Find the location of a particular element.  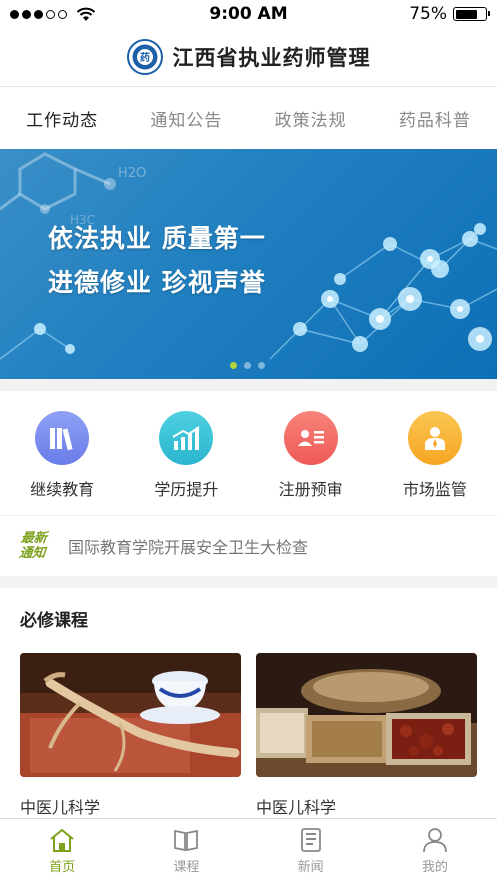

book-icon is located at coordinates (186, 840).